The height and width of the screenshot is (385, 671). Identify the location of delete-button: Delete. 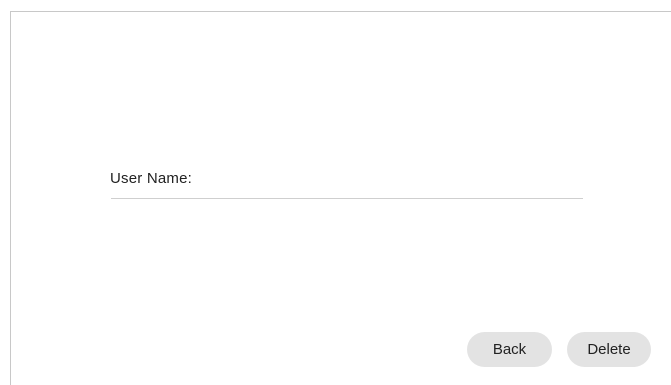
(609, 349).